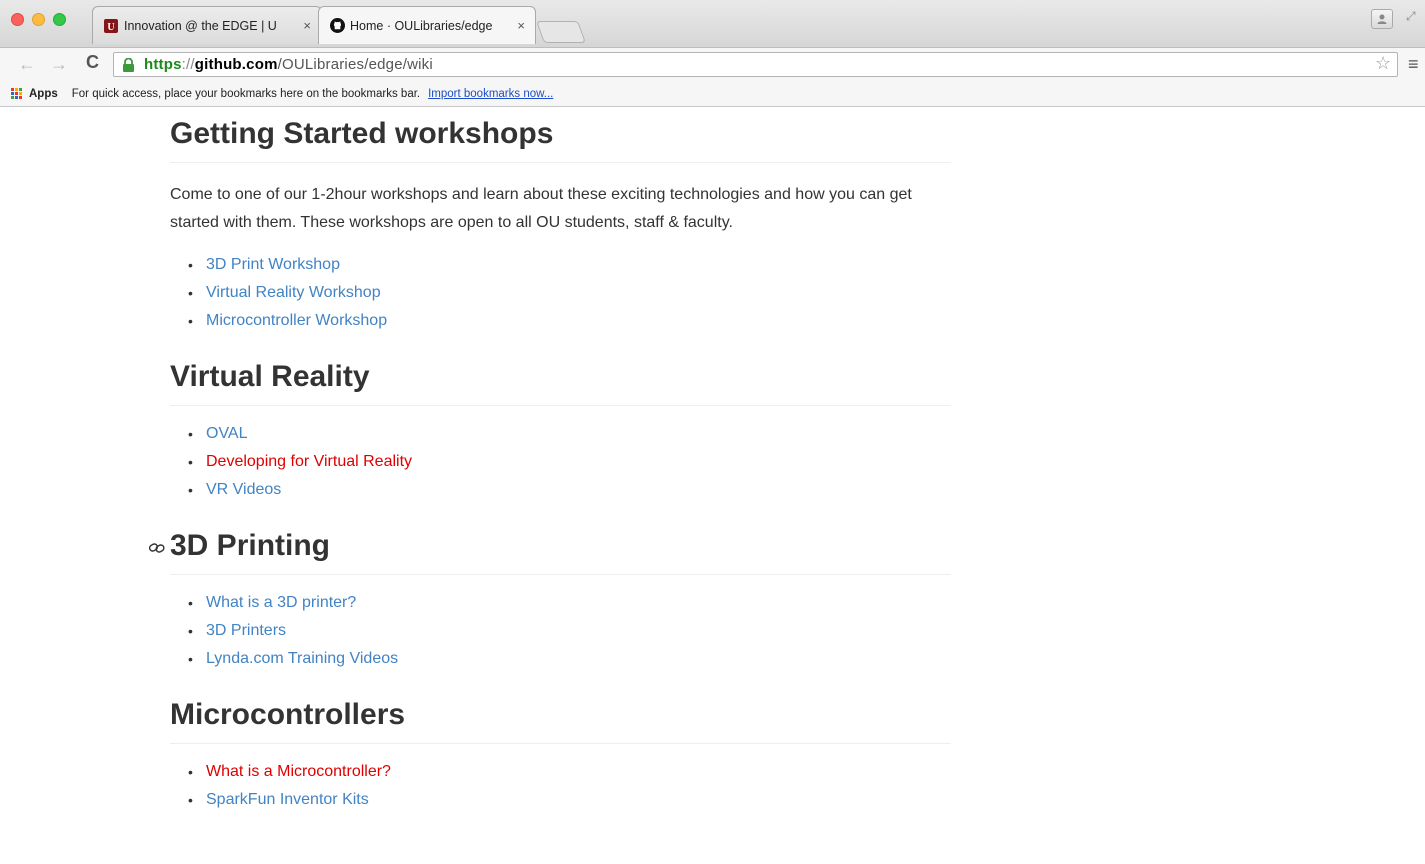  Describe the element at coordinates (337, 26) in the screenshot. I see `github-octocat-icon` at that location.